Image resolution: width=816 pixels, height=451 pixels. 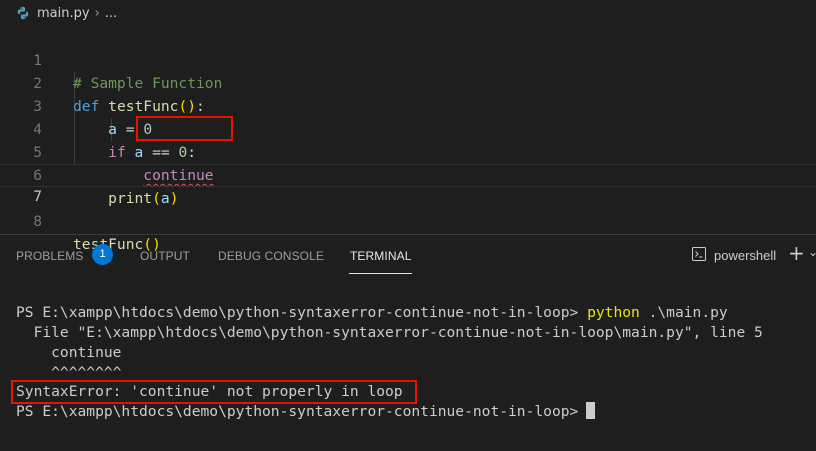 What do you see at coordinates (184, 128) in the screenshot?
I see `code-highlight-box` at bounding box center [184, 128].